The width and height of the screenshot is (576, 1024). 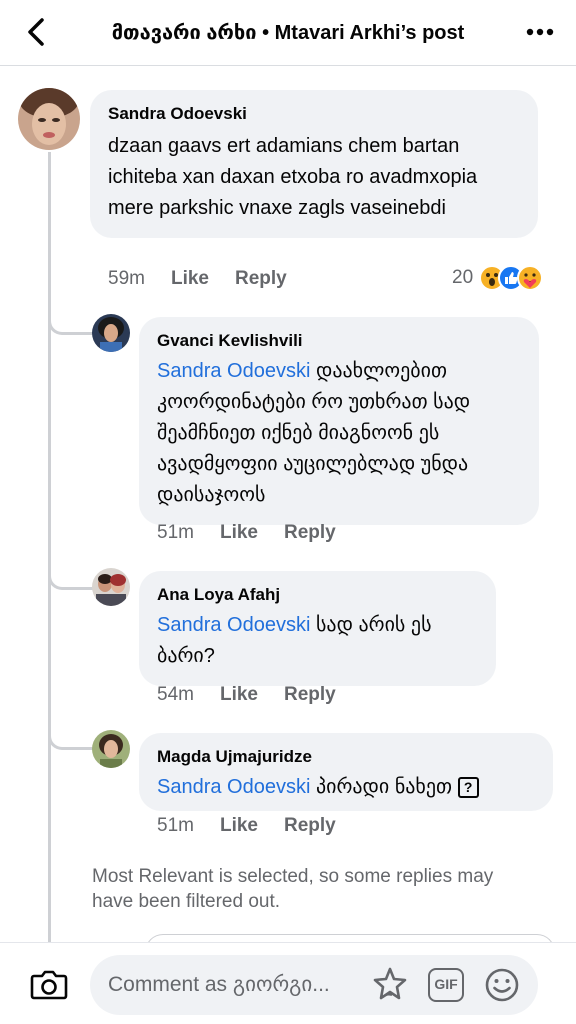 I want to click on comment-actions: 59m Like Reply, so click(x=210, y=279).